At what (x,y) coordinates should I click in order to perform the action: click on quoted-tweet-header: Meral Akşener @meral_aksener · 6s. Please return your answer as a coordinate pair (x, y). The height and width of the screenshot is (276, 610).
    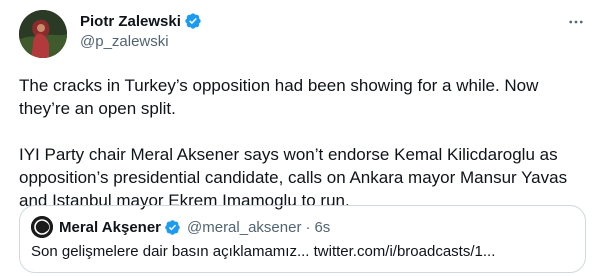
    Looking at the image, I should click on (180, 227).